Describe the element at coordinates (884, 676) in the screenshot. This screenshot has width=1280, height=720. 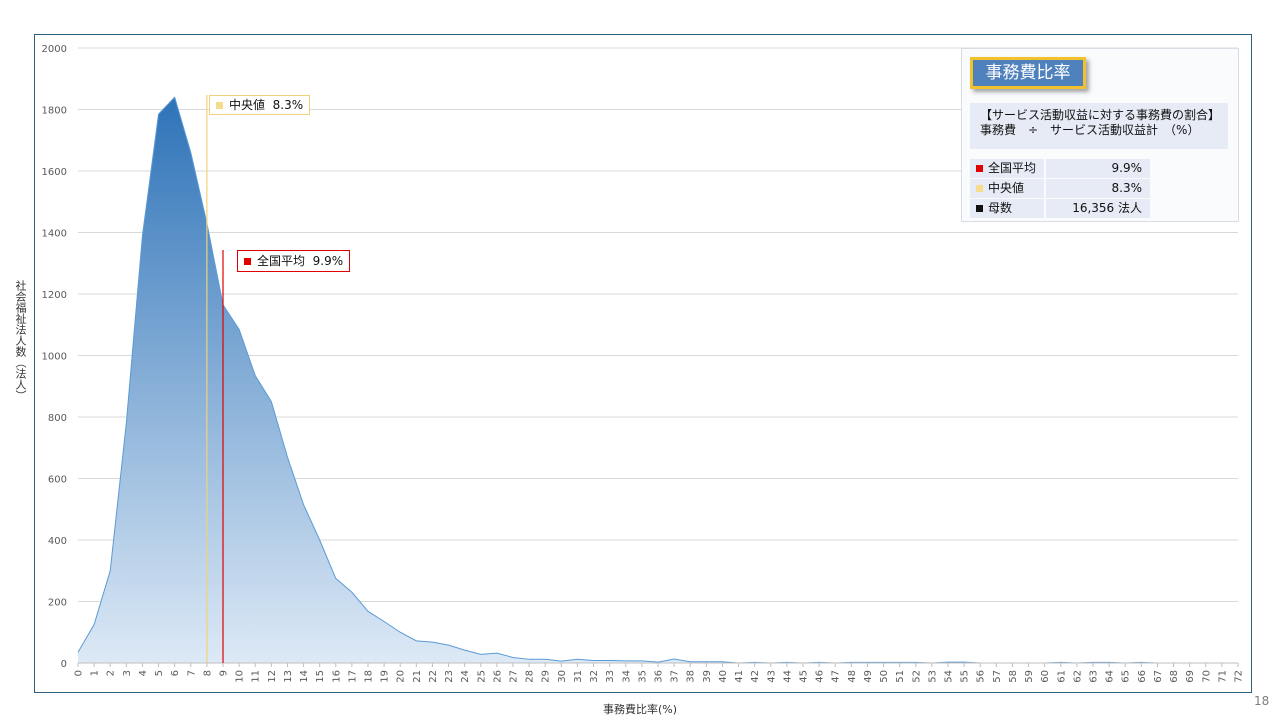
I see `x-tick-label: 50` at that location.